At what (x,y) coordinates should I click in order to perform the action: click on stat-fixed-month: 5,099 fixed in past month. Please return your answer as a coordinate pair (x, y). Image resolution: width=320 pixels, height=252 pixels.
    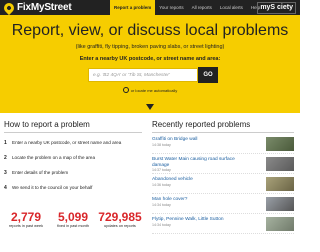
    Looking at the image, I should click on (73, 219).